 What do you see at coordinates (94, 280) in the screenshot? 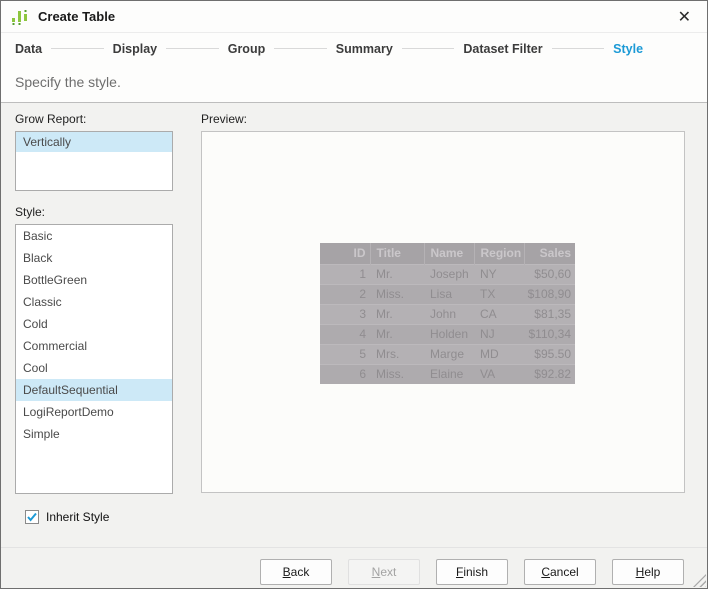
I see `style-option-bottlegreen: BottleGreen` at bounding box center [94, 280].